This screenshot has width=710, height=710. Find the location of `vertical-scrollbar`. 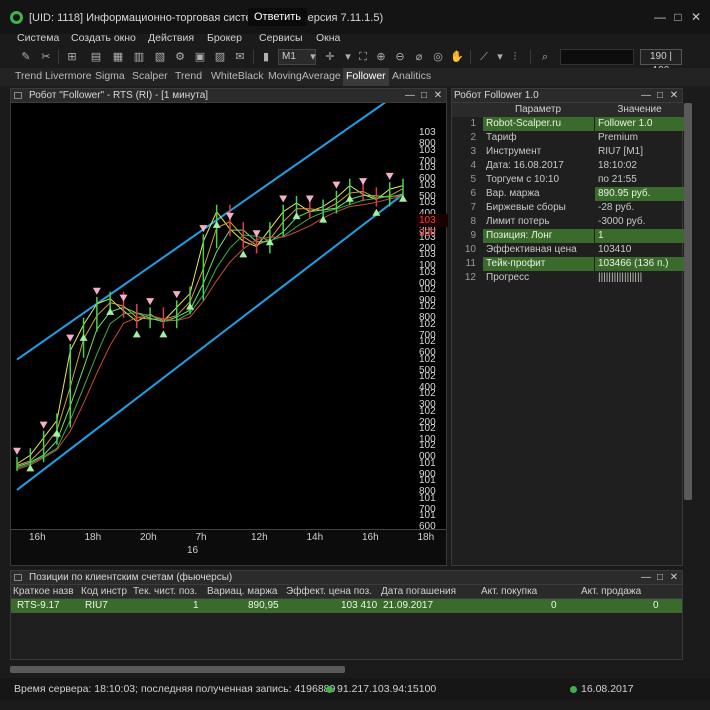

vertical-scrollbar is located at coordinates (688, 301).